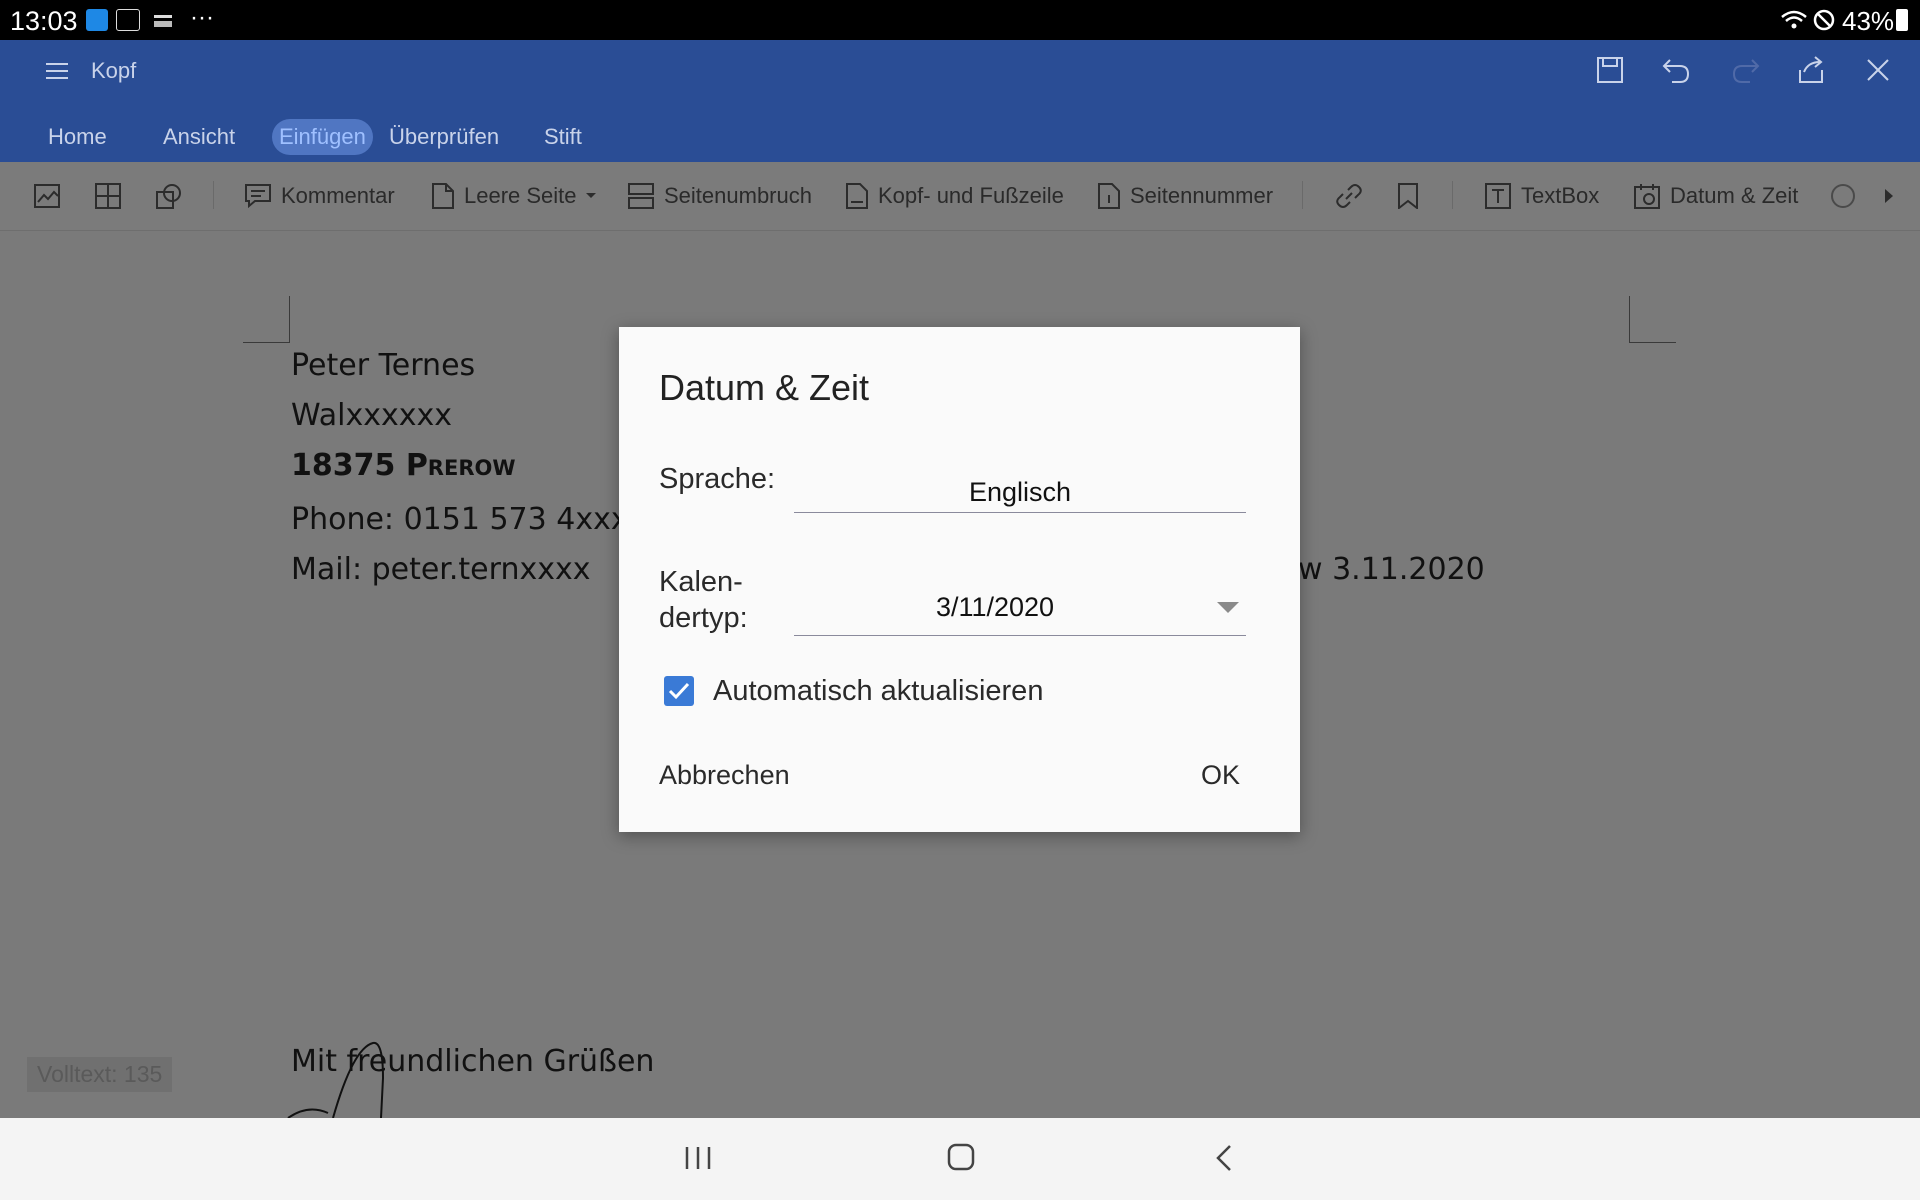 Image resolution: width=1920 pixels, height=1200 pixels. What do you see at coordinates (1794, 20) in the screenshot?
I see `wifi-icon` at bounding box center [1794, 20].